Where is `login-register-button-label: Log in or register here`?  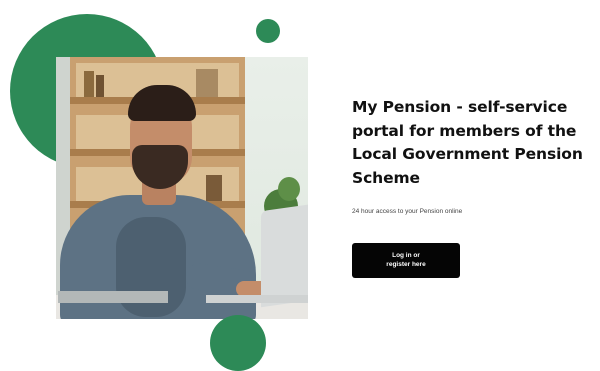 login-register-button-label: Log in or register here is located at coordinates (406, 260).